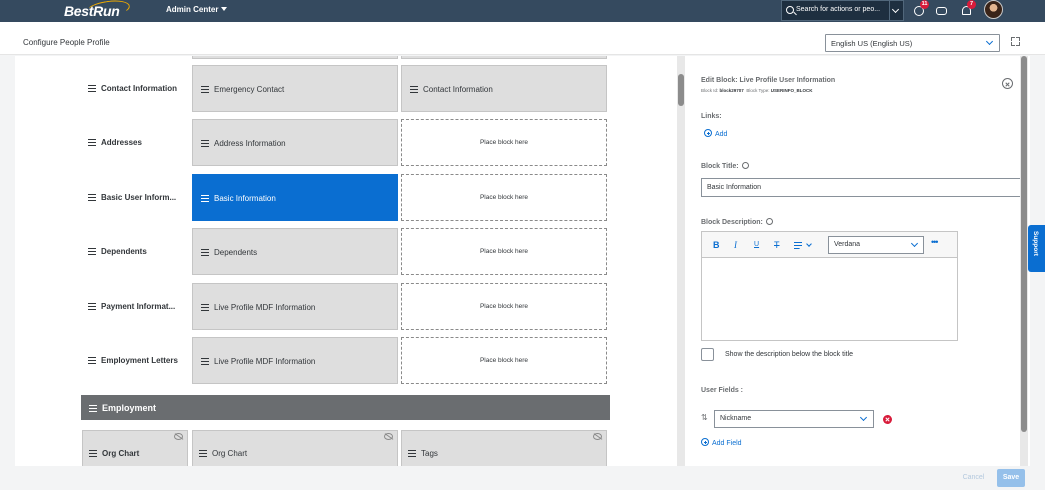 This screenshot has height=490, width=1045. Describe the element at coordinates (295, 251) in the screenshot. I see `block-dependents: Dependents` at that location.